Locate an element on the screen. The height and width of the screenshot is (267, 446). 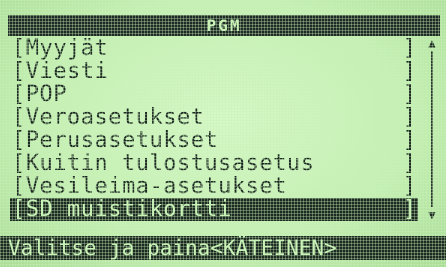
menu-item-label: [Myyjät is located at coordinates (60, 48).